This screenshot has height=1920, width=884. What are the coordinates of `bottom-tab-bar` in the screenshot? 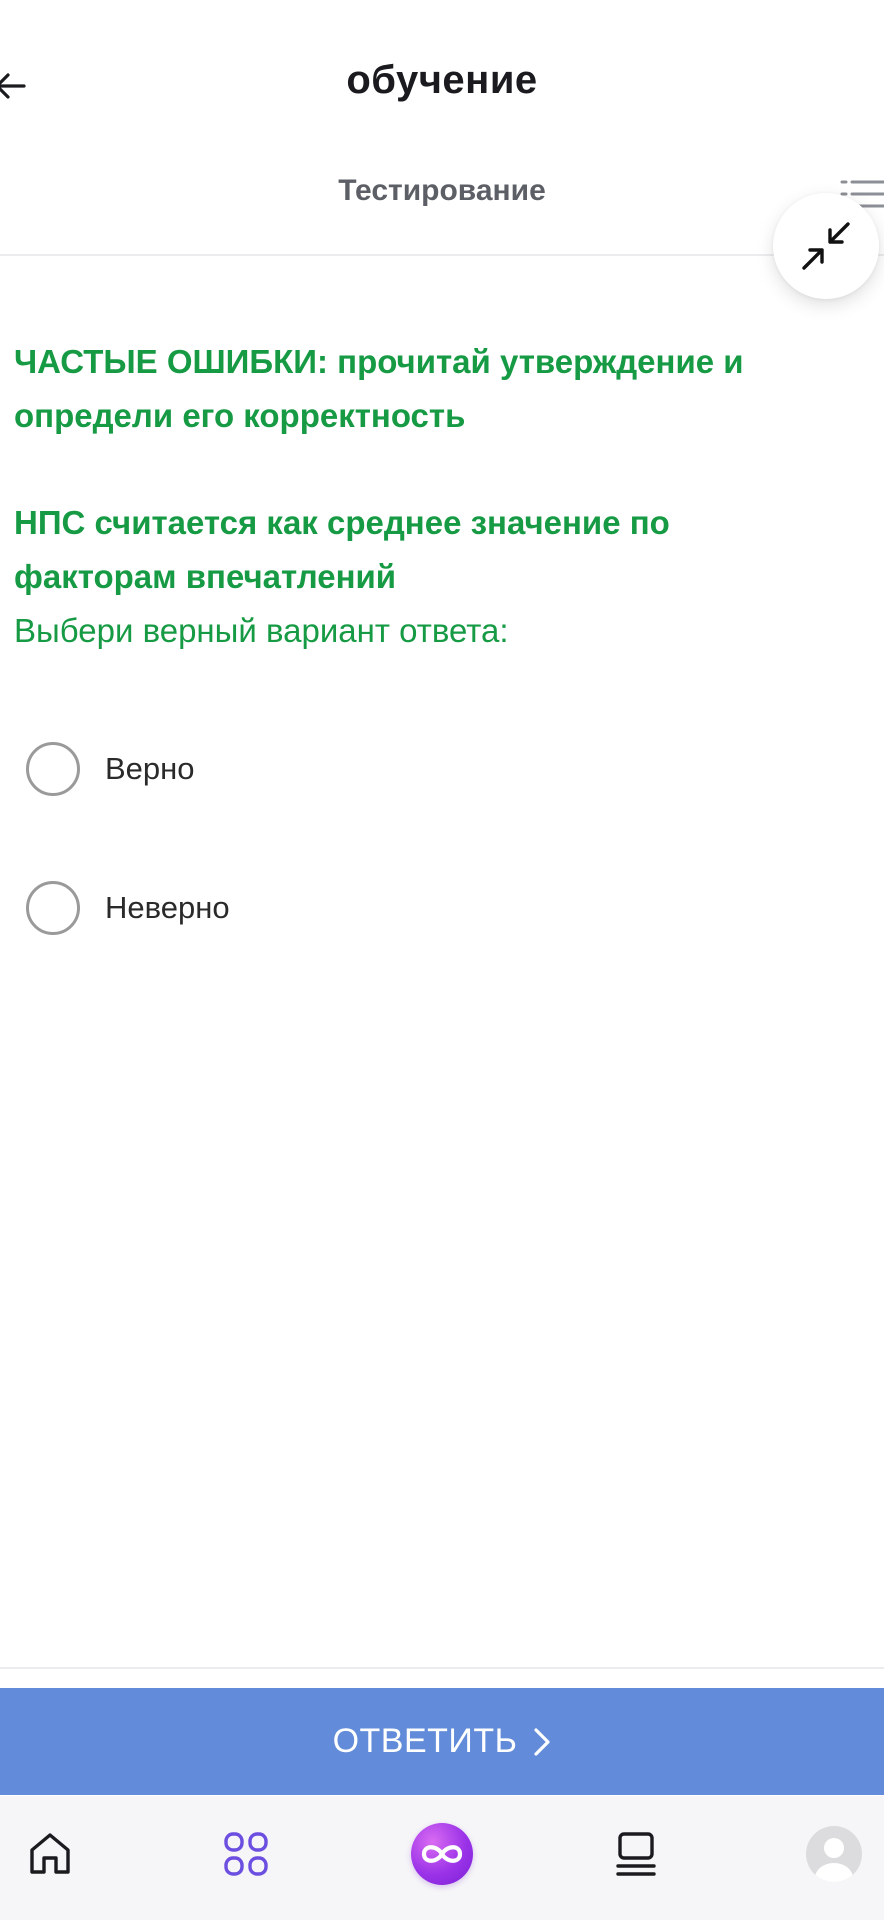 It's located at (442, 1858).